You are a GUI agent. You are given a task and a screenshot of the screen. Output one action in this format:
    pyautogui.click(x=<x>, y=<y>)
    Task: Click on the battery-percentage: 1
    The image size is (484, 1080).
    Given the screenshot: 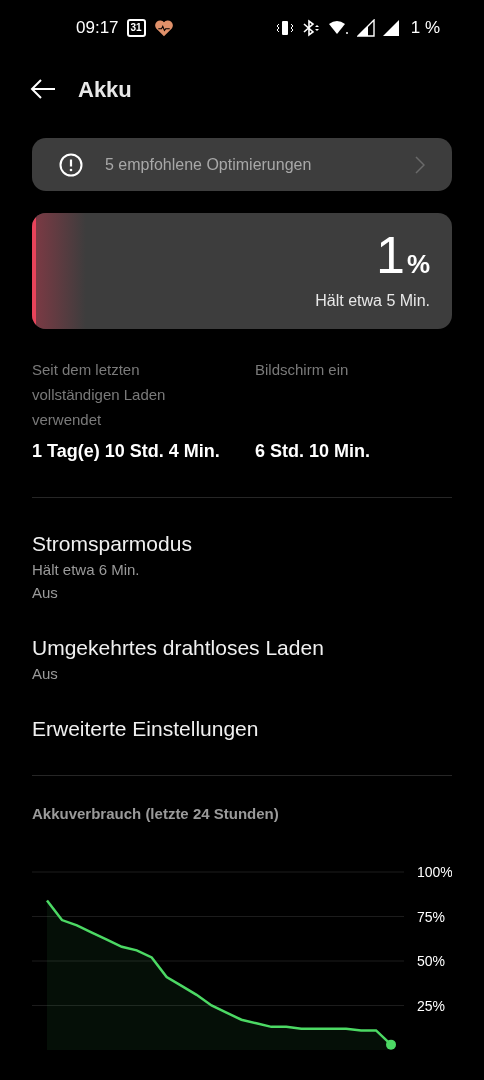 What is the action you would take?
    pyautogui.click(x=390, y=255)
    